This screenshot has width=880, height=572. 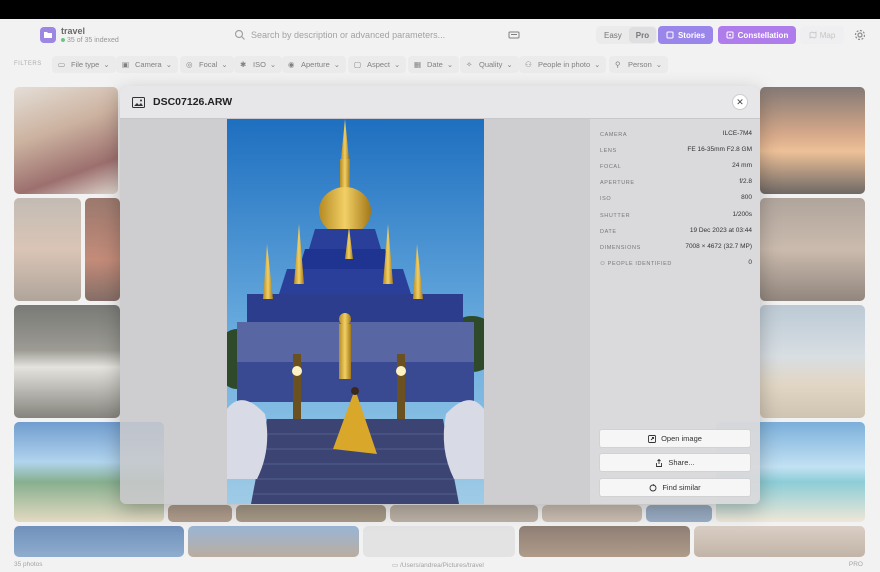 What do you see at coordinates (611, 167) in the screenshot?
I see `meta-key: FOCAL` at bounding box center [611, 167].